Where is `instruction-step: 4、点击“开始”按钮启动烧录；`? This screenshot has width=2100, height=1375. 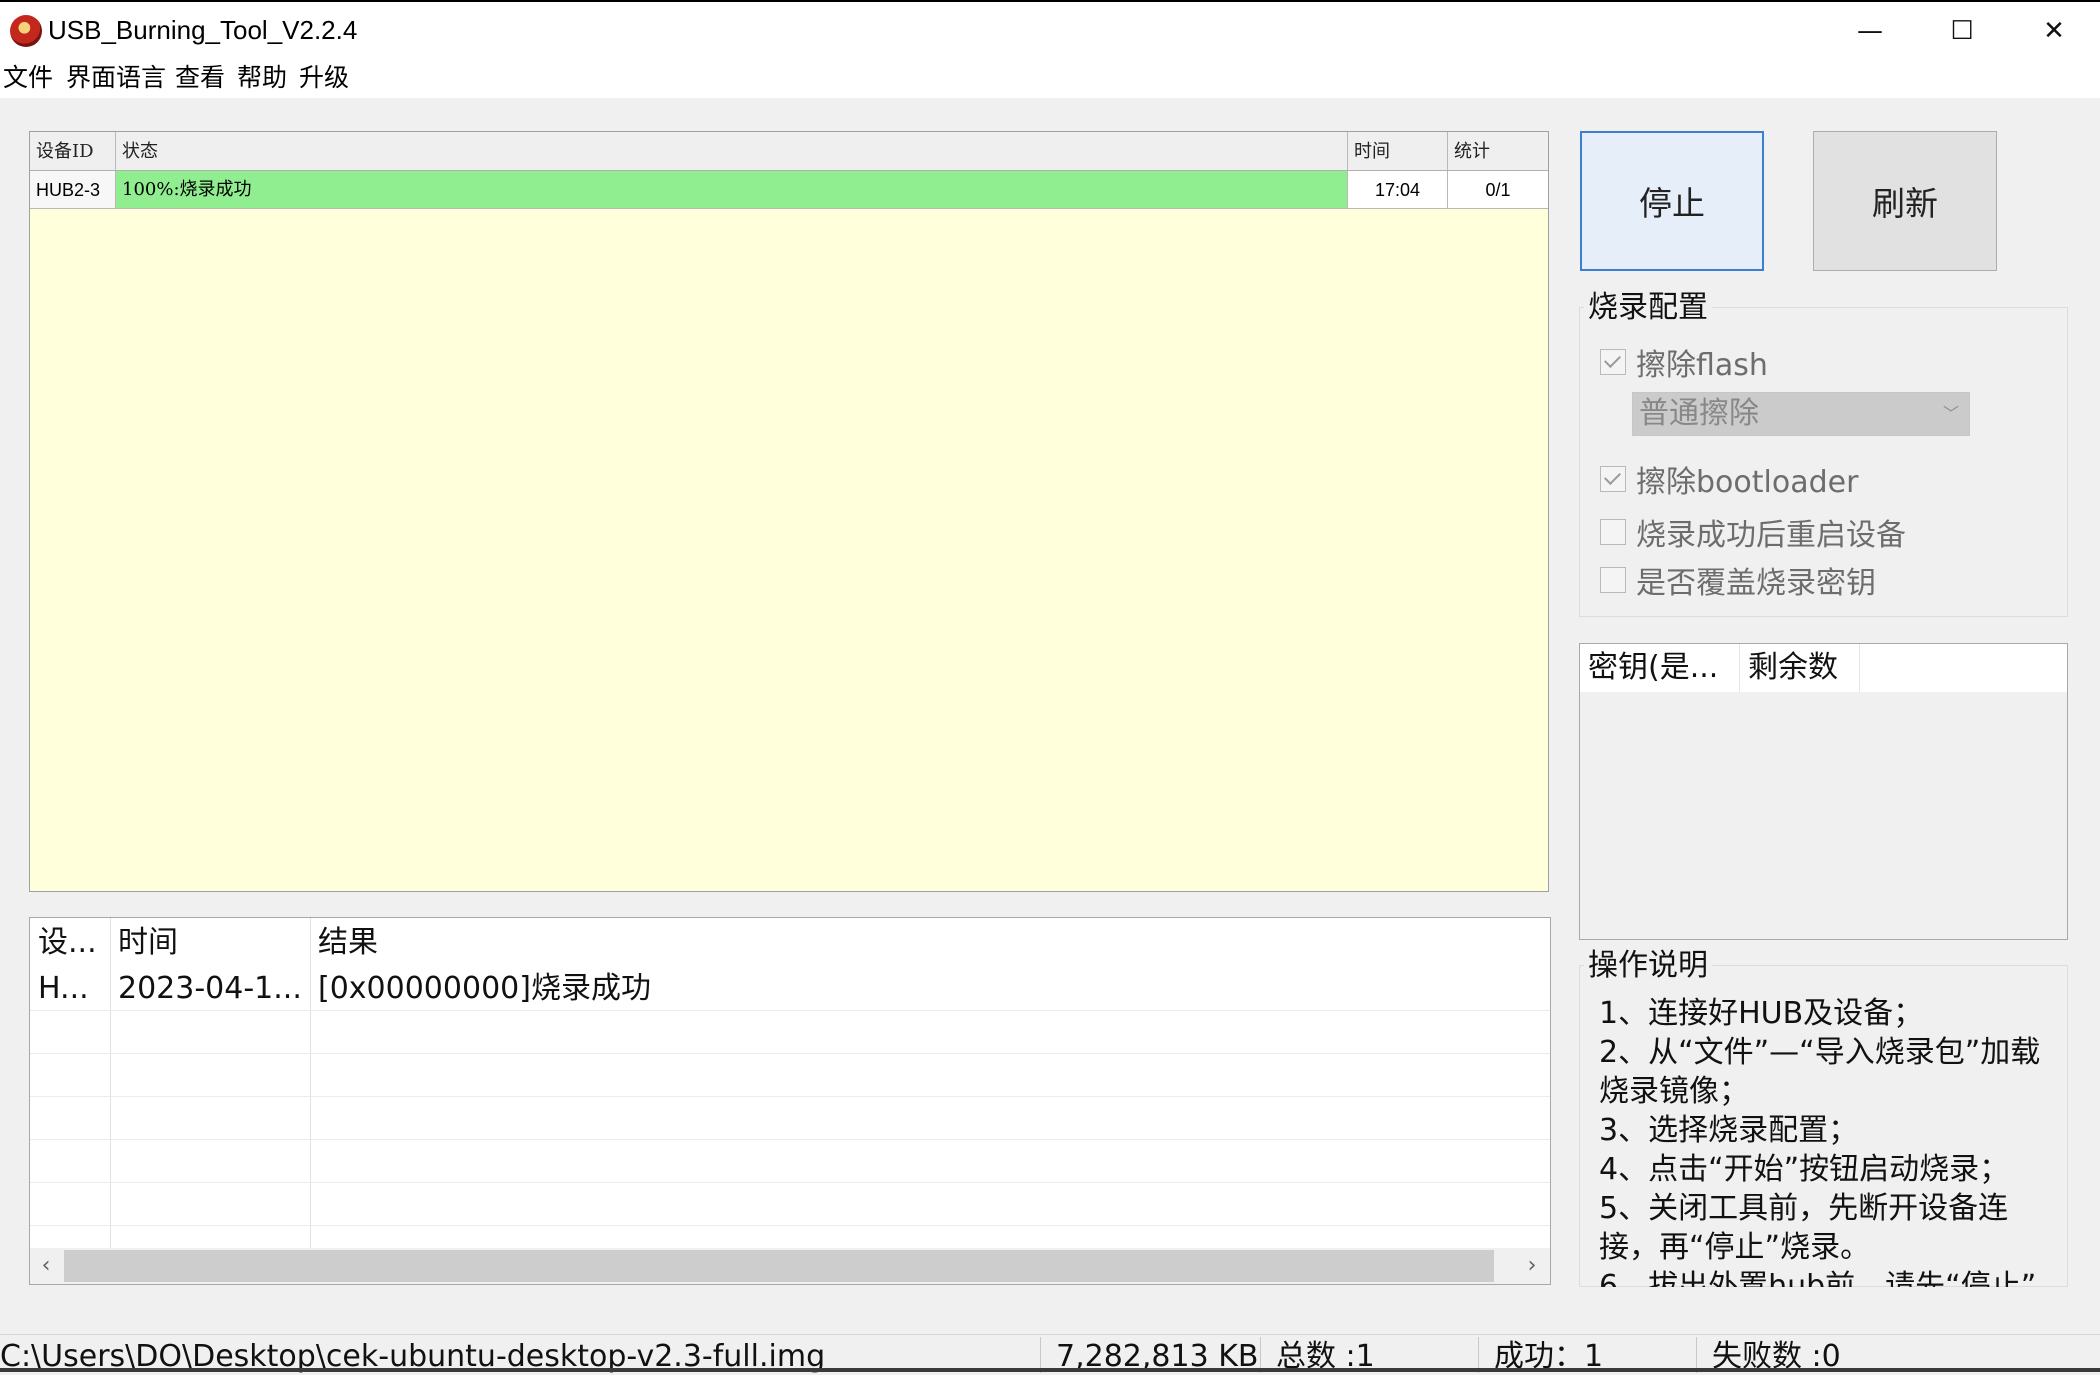
instruction-step: 4、点击“开始”按钮启动烧录； is located at coordinates (1804, 1169).